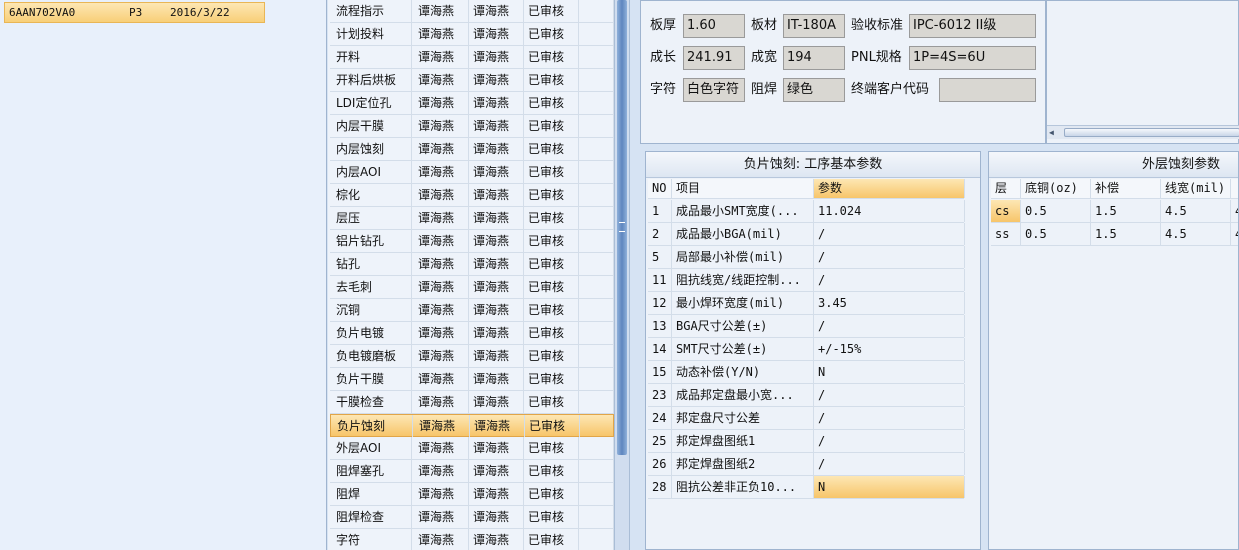  I want to click on table-row: ss0.51.54.54, so click(1114, 234).